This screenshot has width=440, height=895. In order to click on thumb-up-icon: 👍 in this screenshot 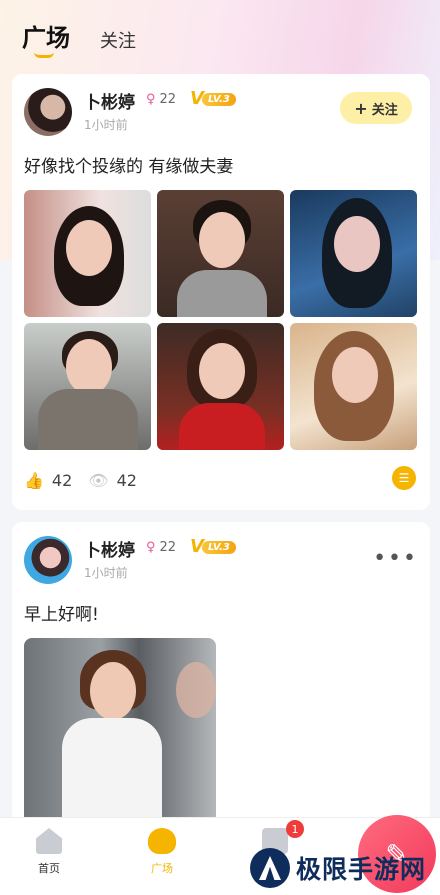, I will do `click(34, 480)`.